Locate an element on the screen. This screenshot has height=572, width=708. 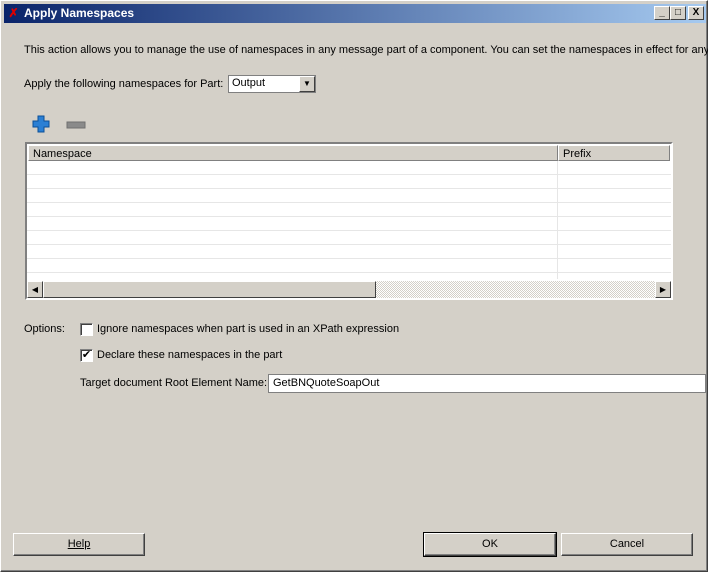
remove-namespace-button is located at coordinates (76, 124).